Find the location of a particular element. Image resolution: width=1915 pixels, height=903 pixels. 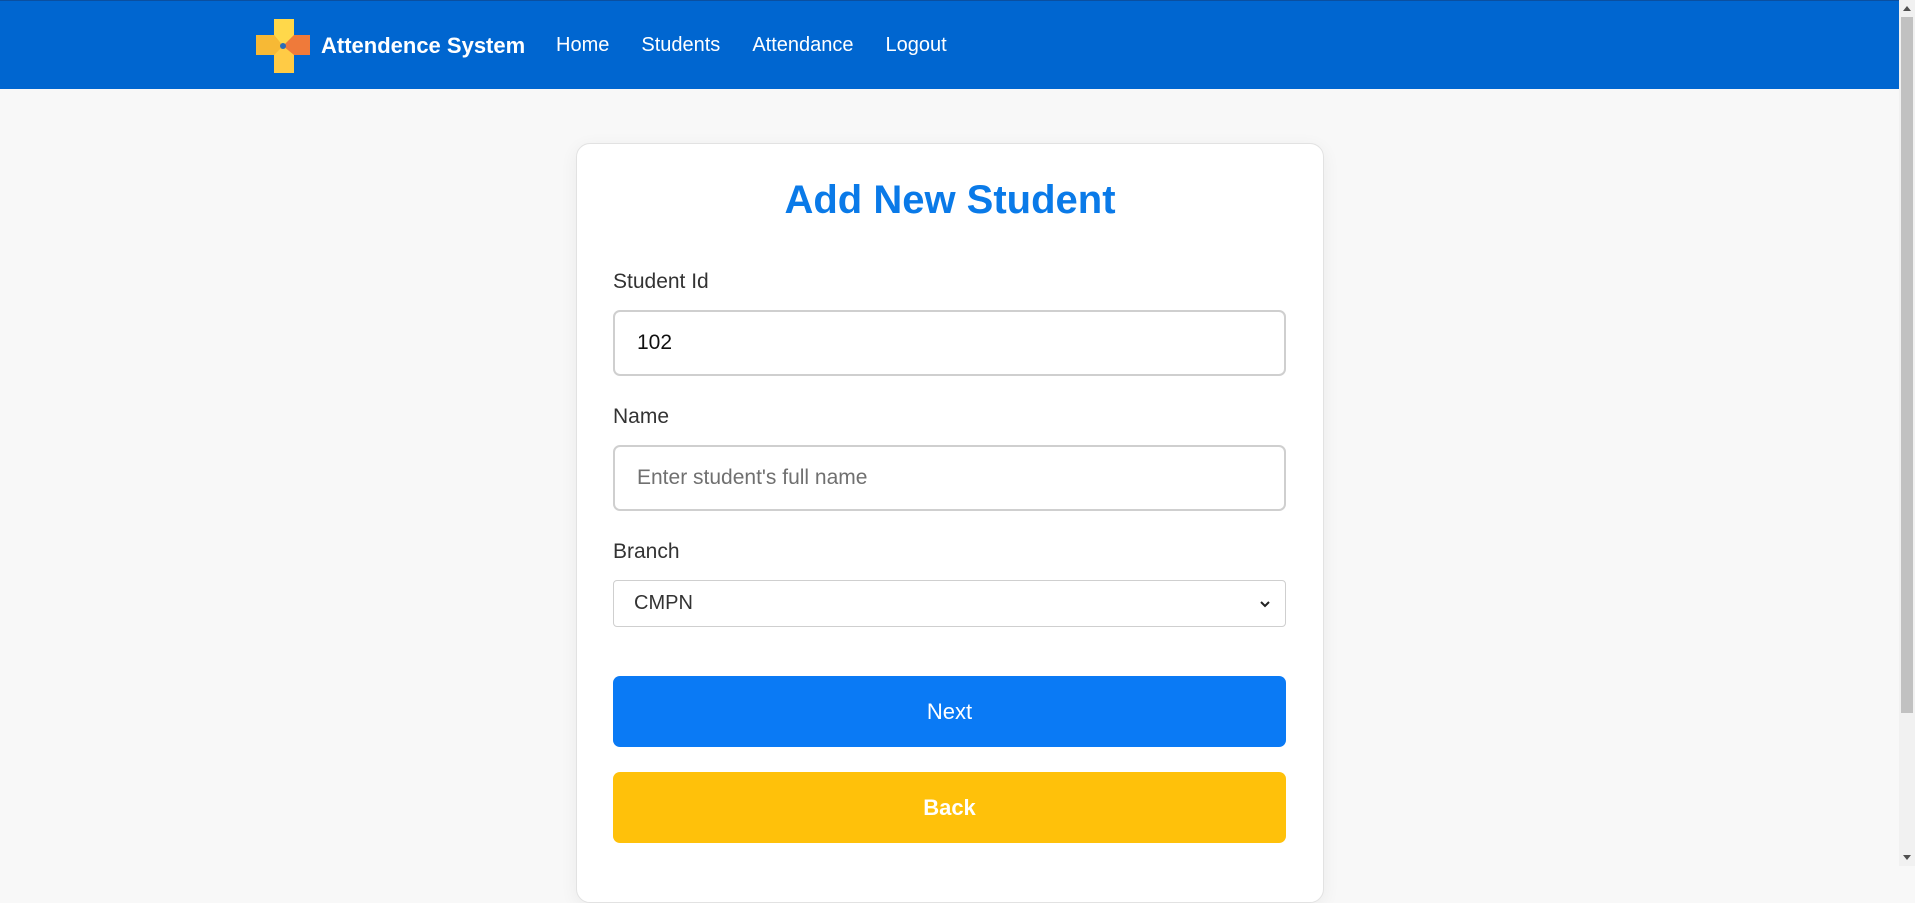

brand: Attendence System is located at coordinates (389, 46).